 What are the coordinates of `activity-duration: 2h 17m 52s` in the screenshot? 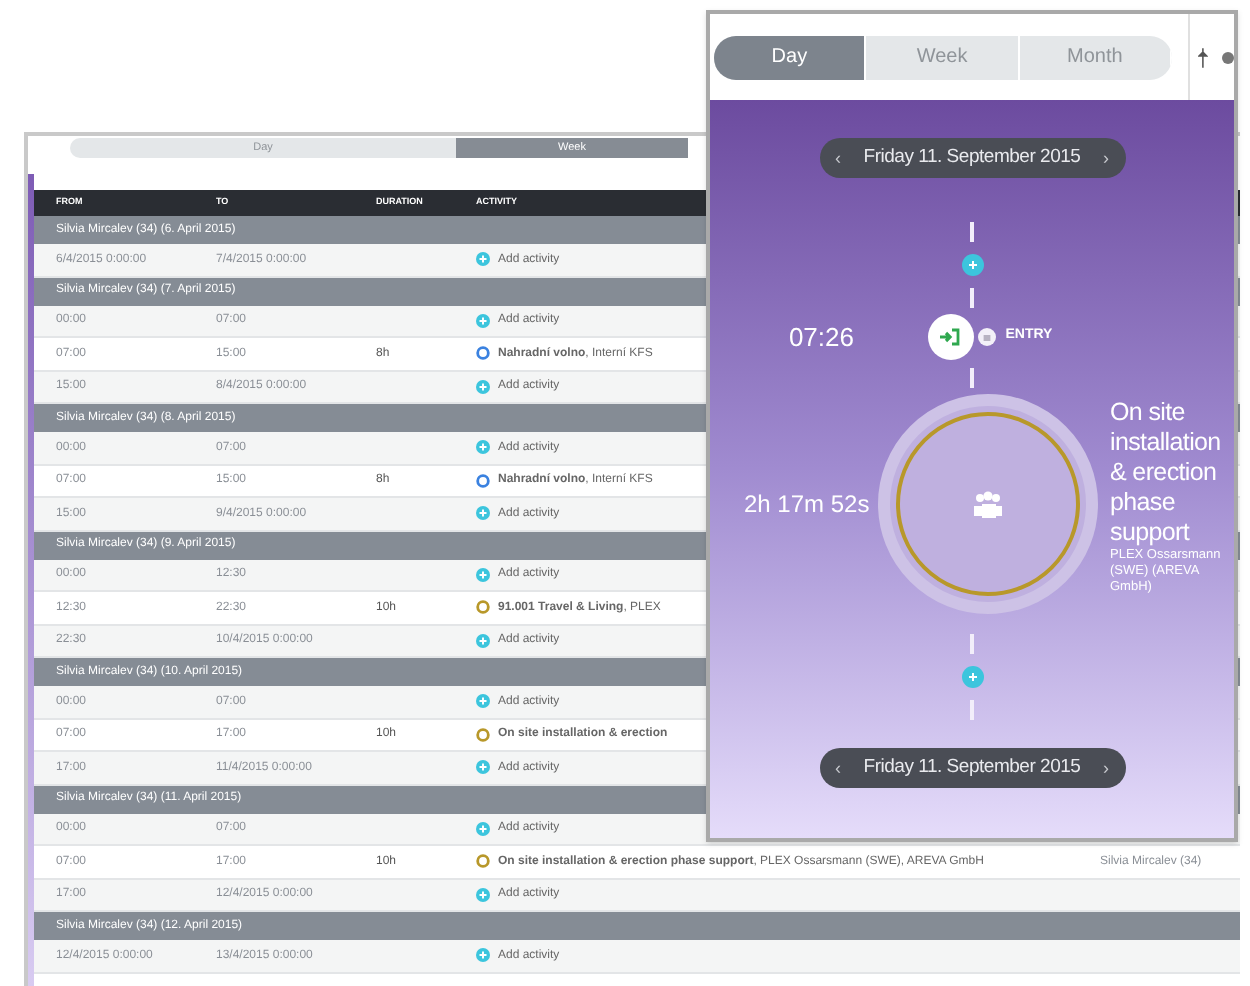 It's located at (808, 505).